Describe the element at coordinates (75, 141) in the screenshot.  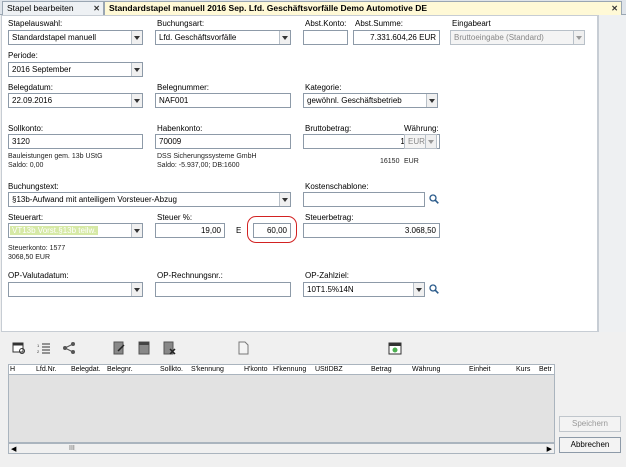
I see `sollkonto-input: 3120` at that location.